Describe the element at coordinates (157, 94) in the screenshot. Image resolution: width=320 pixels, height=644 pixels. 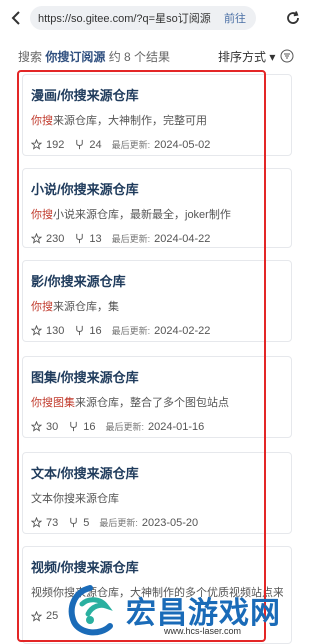
I see `result-title: 漫画/你搜来源仓库` at that location.